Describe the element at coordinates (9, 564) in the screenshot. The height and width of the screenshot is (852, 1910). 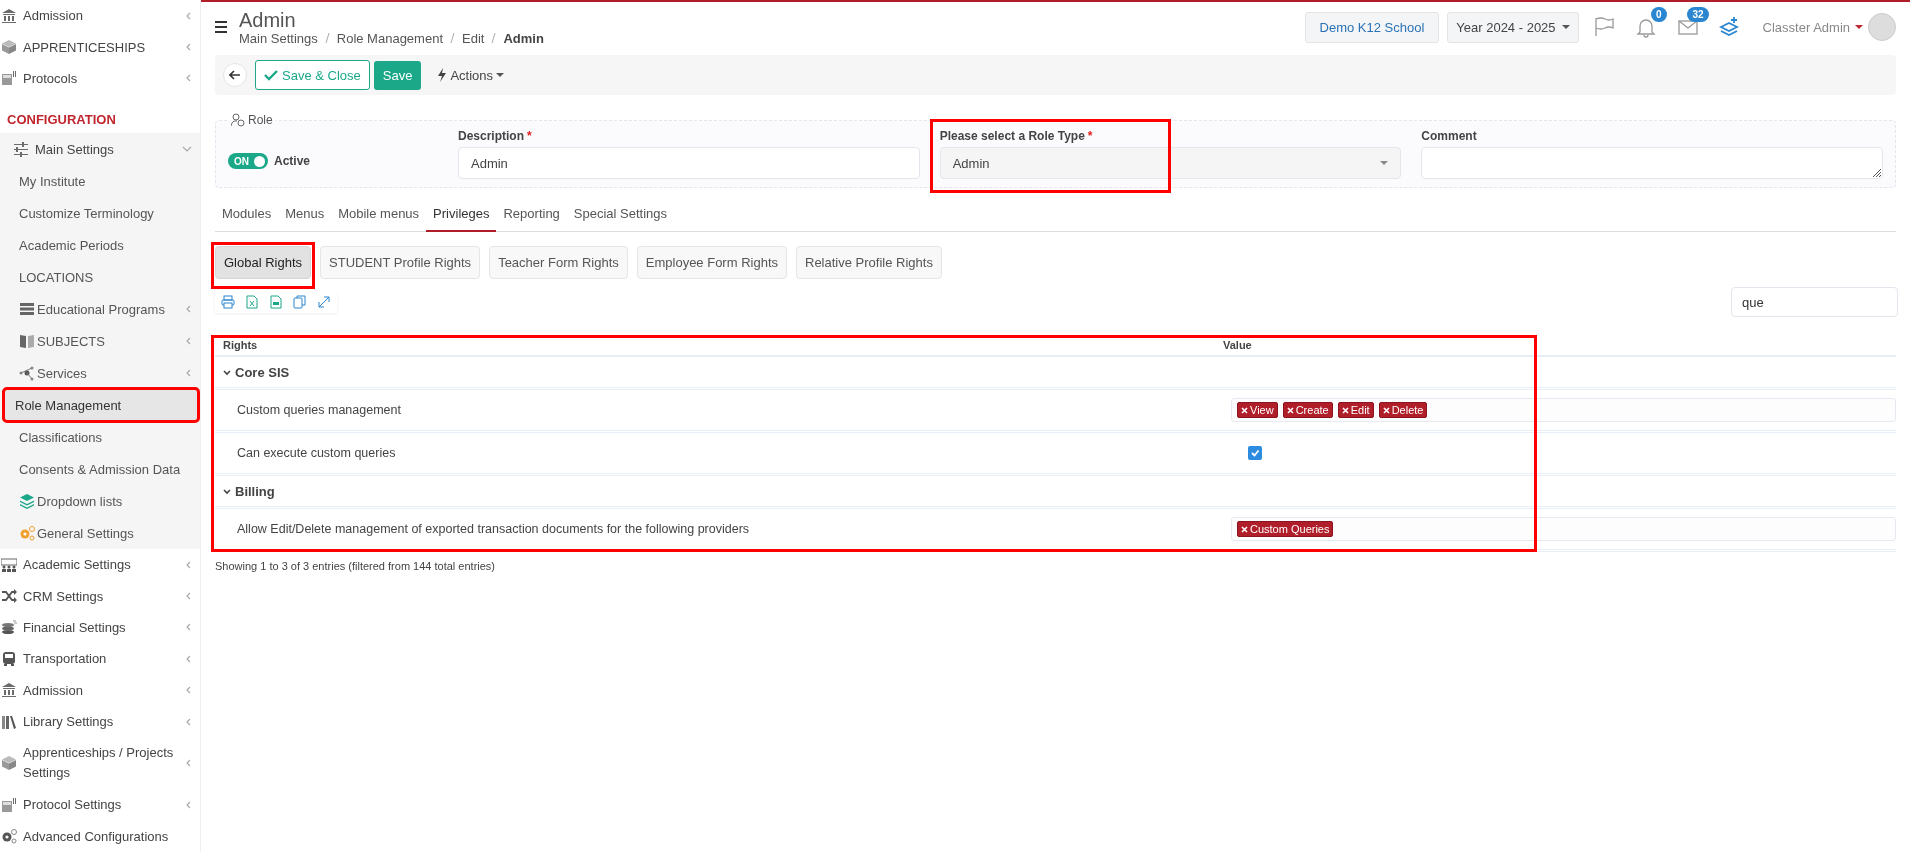
I see `people-icon` at that location.